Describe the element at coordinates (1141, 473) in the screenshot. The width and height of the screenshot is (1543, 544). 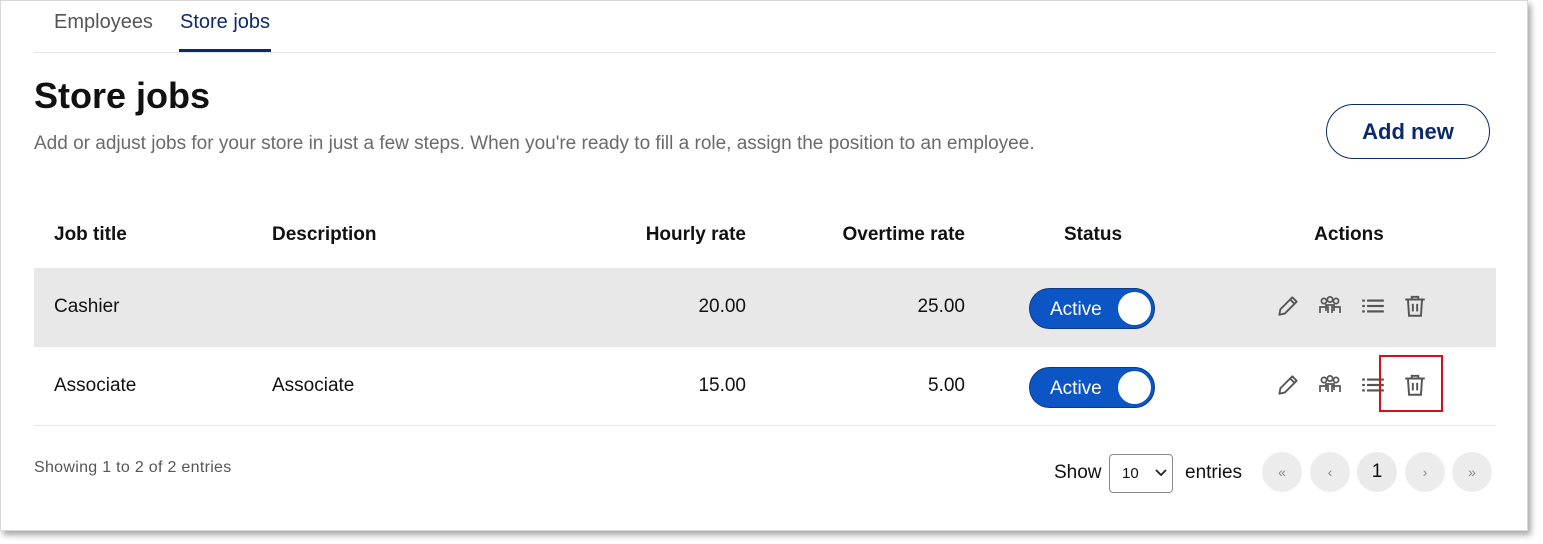
I see `page-size-select: 10` at that location.